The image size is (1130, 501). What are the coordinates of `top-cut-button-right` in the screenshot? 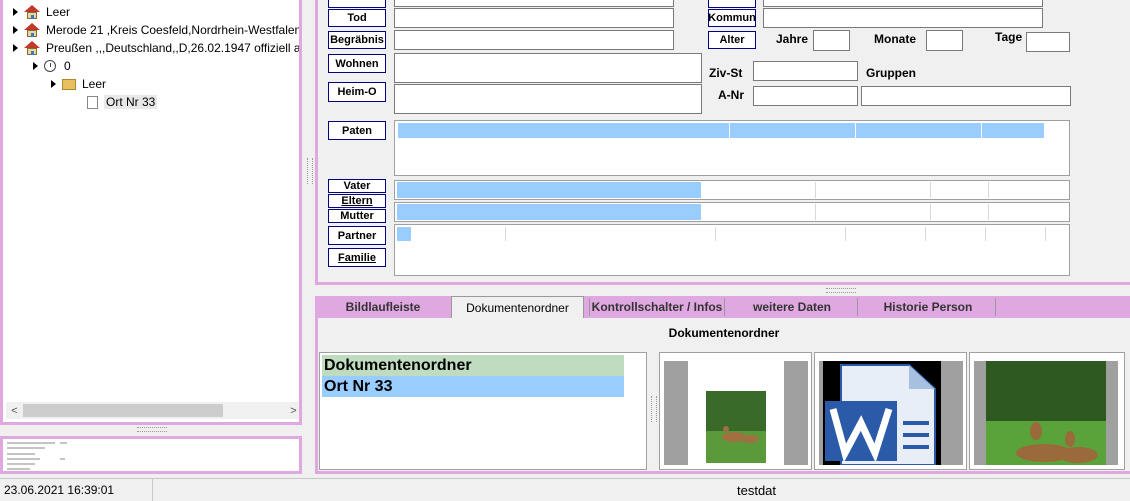 It's located at (732, 4).